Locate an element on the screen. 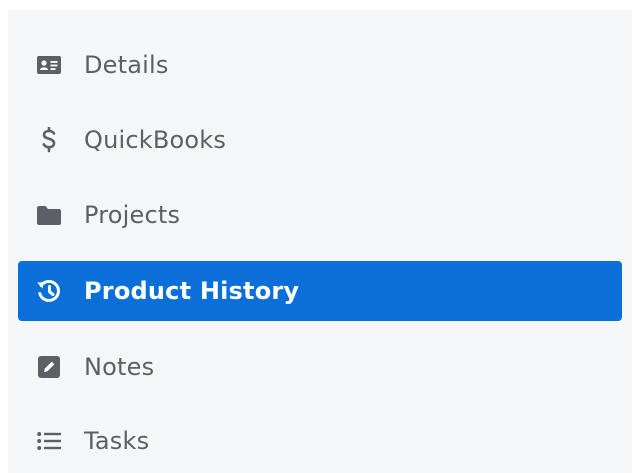  sidebar-item-notes: Notes is located at coordinates (320, 367).